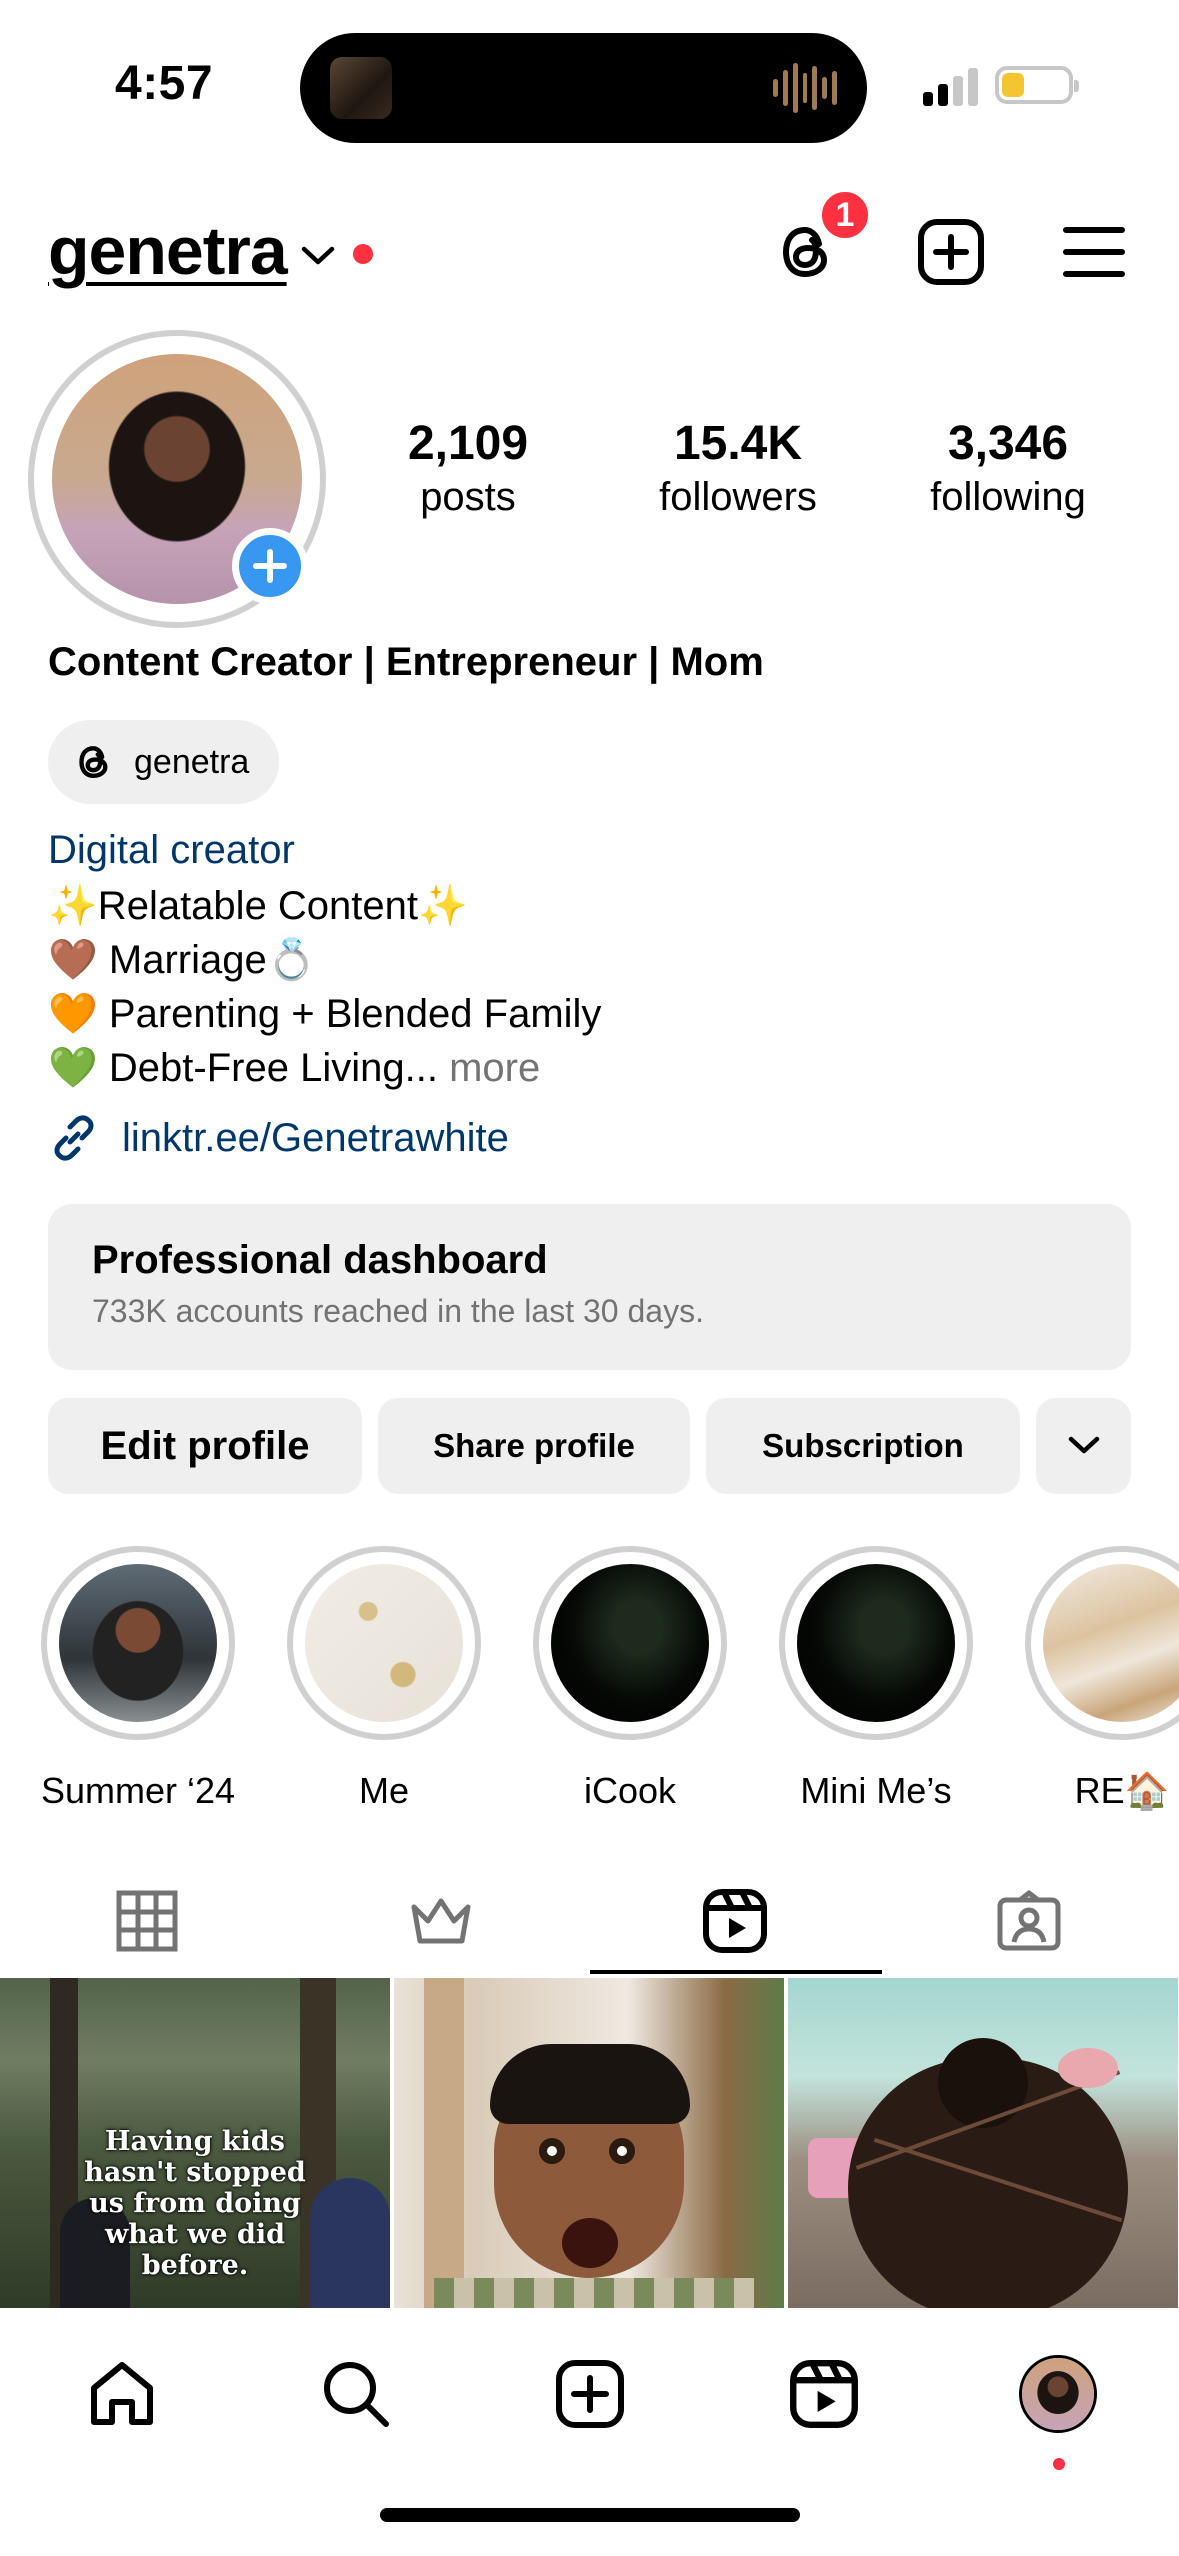 This screenshot has width=1179, height=2556. Describe the element at coordinates (738, 496) in the screenshot. I see `followers-label: followers` at that location.